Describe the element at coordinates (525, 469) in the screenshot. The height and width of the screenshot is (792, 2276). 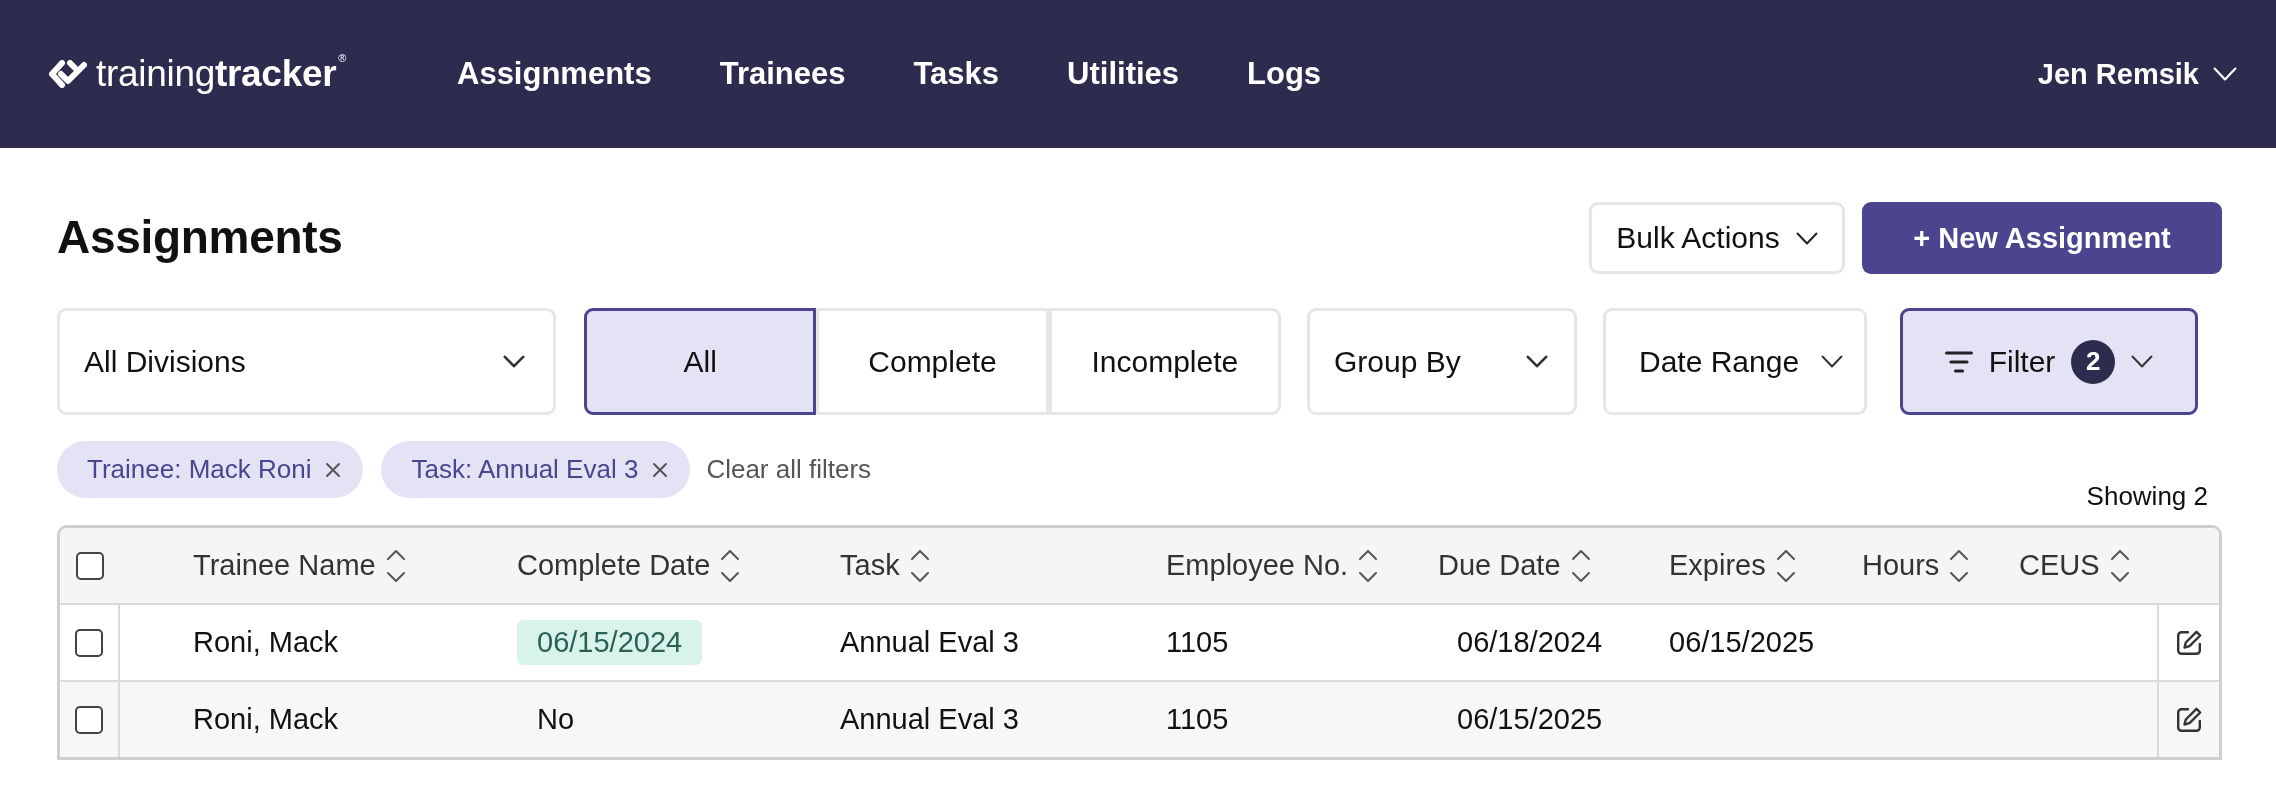
I see `chip-label: Task: Annual Eval 3` at that location.